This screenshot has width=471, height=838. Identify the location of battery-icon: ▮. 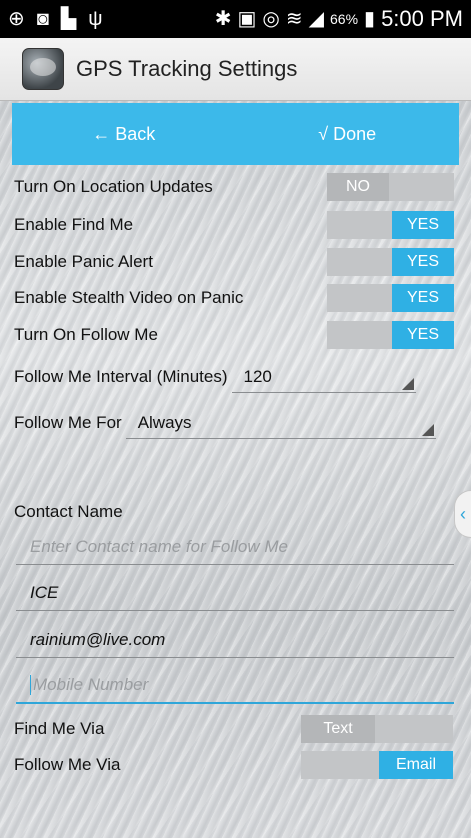
(370, 19).